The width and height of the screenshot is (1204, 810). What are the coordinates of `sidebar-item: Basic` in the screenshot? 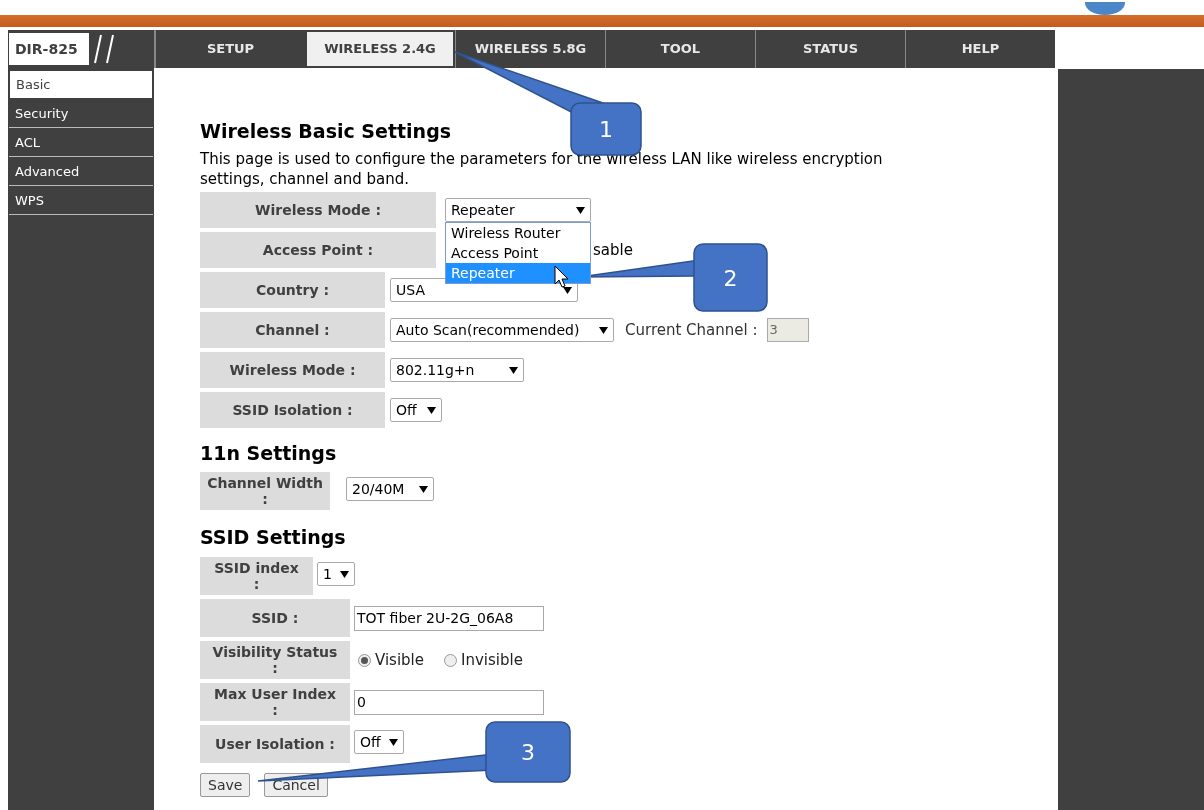 It's located at (81, 84).